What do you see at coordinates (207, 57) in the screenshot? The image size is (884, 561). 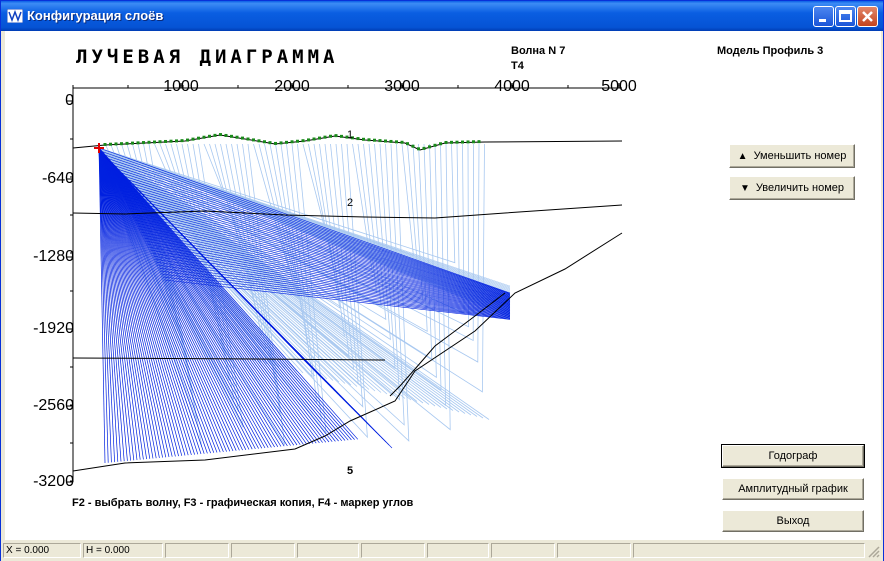 I see `plot-title: ЛУЧЕВАЯ ДИАГРАММА` at bounding box center [207, 57].